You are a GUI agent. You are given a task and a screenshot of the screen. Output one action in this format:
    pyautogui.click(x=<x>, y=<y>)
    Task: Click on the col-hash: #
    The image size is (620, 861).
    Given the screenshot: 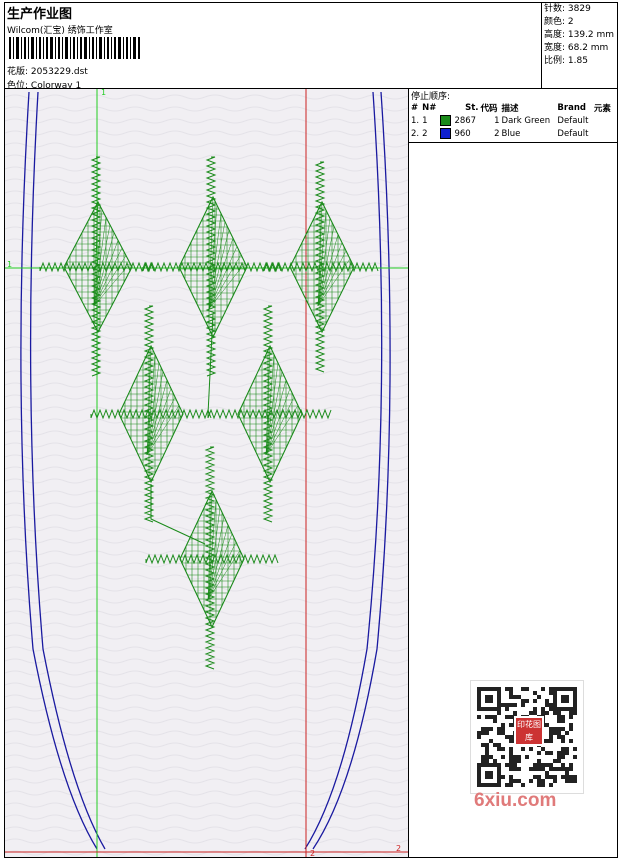 What is the action you would take?
    pyautogui.click(x=415, y=107)
    